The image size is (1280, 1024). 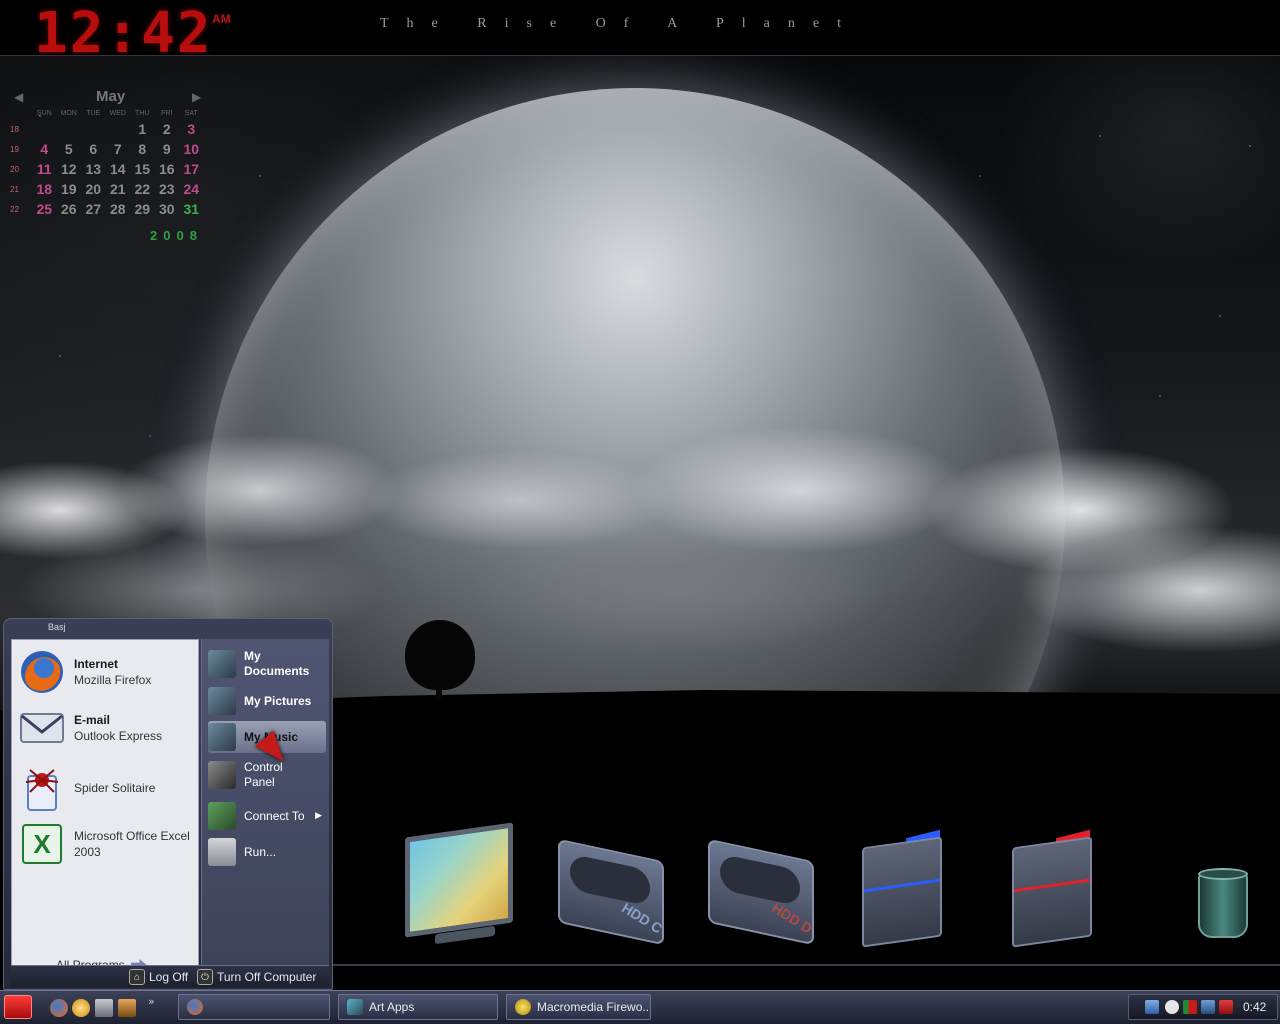 I want to click on calendar-weekday: THU, so click(x=142, y=113).